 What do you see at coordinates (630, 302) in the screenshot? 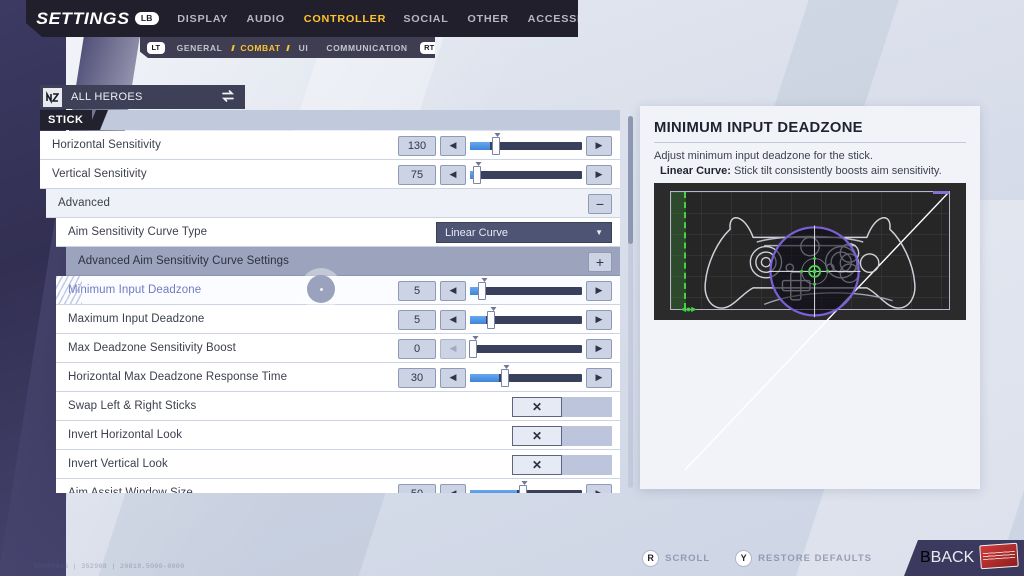
I see `settings-list-scrollbar` at bounding box center [630, 302].